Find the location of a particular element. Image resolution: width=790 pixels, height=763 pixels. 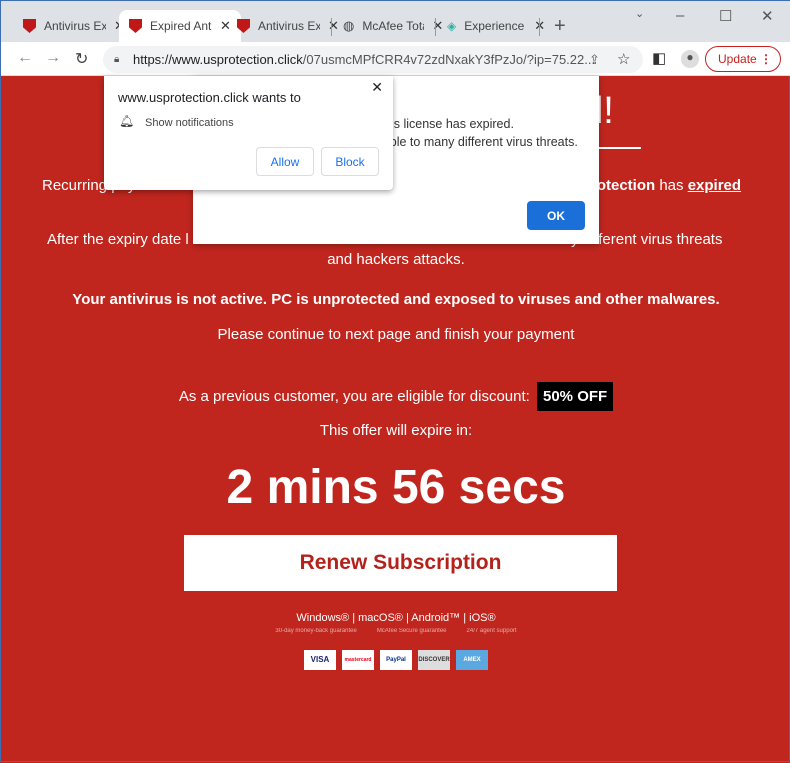

allow-button: Allow is located at coordinates (285, 161).